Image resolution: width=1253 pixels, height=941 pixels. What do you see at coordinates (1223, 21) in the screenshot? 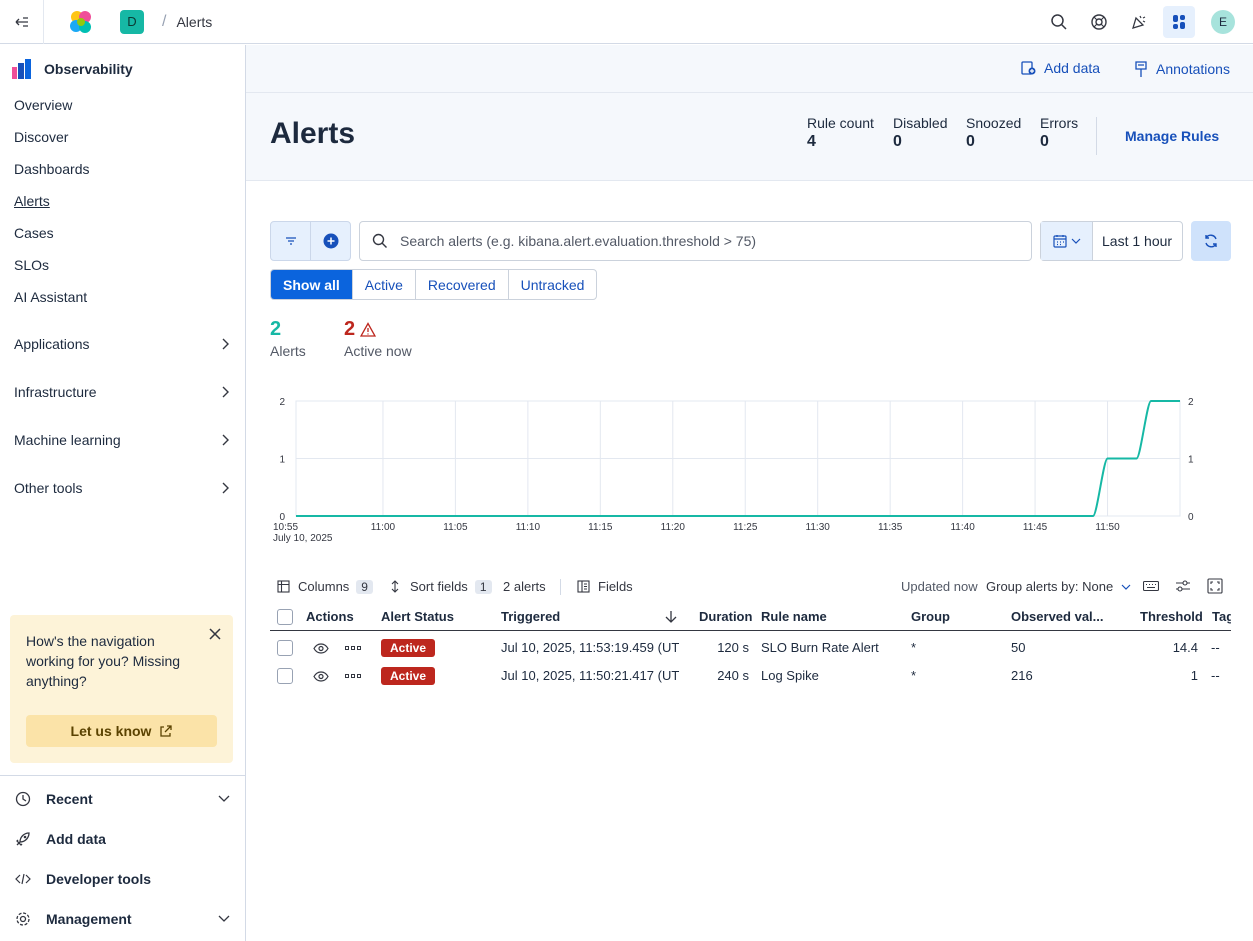
I see `user-avatar: E` at bounding box center [1223, 21].